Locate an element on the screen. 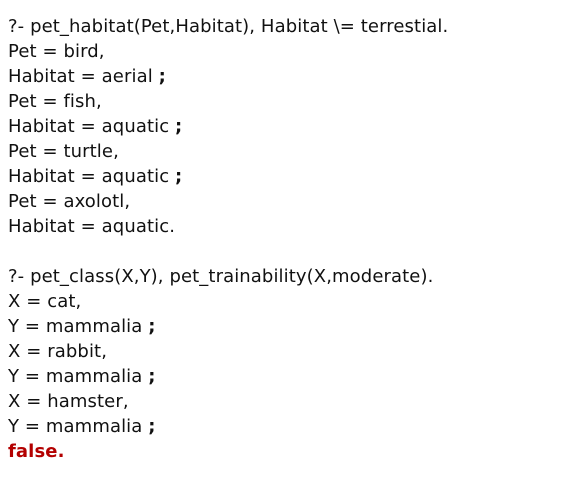 This screenshot has width=581, height=479. answer-binding-pet: Pet = turtle, is located at coordinates (63, 151).